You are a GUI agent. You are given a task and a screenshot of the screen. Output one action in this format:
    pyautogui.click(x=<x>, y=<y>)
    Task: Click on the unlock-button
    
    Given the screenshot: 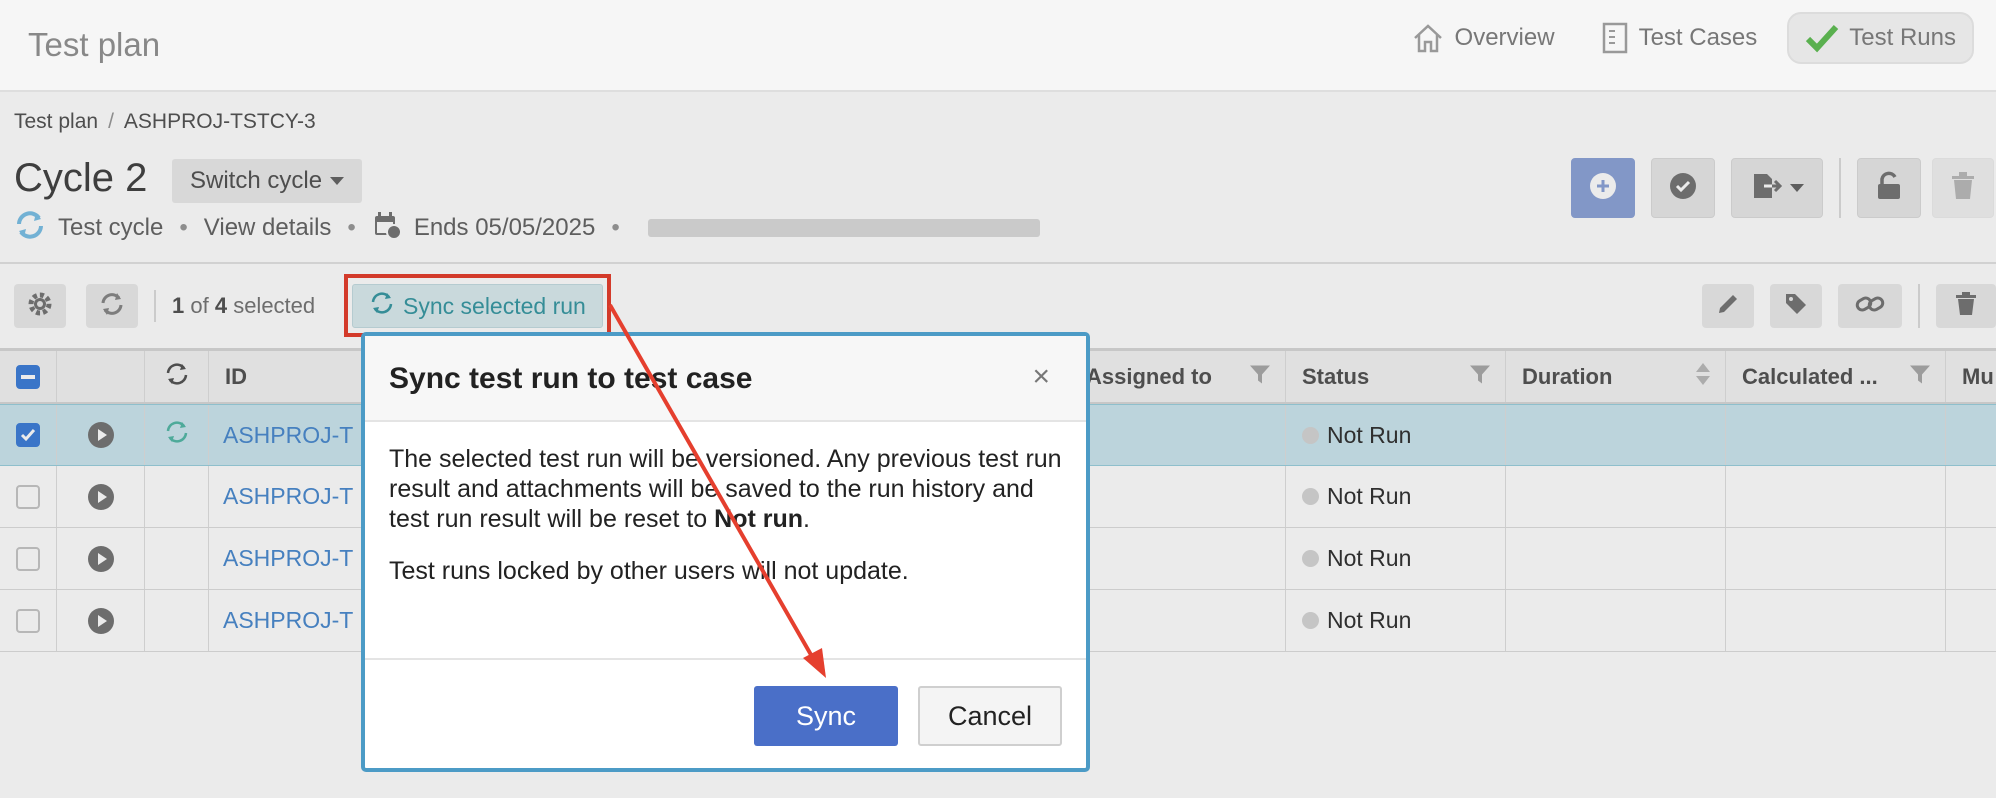 What is the action you would take?
    pyautogui.click(x=1889, y=188)
    